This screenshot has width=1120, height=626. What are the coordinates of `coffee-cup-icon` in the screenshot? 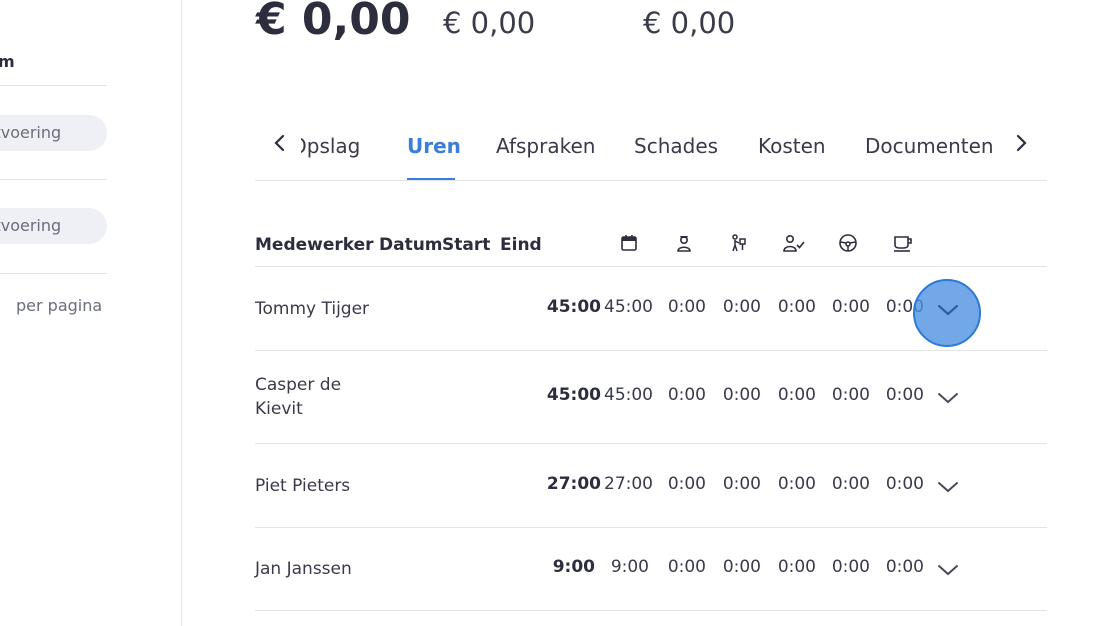 It's located at (903, 244).